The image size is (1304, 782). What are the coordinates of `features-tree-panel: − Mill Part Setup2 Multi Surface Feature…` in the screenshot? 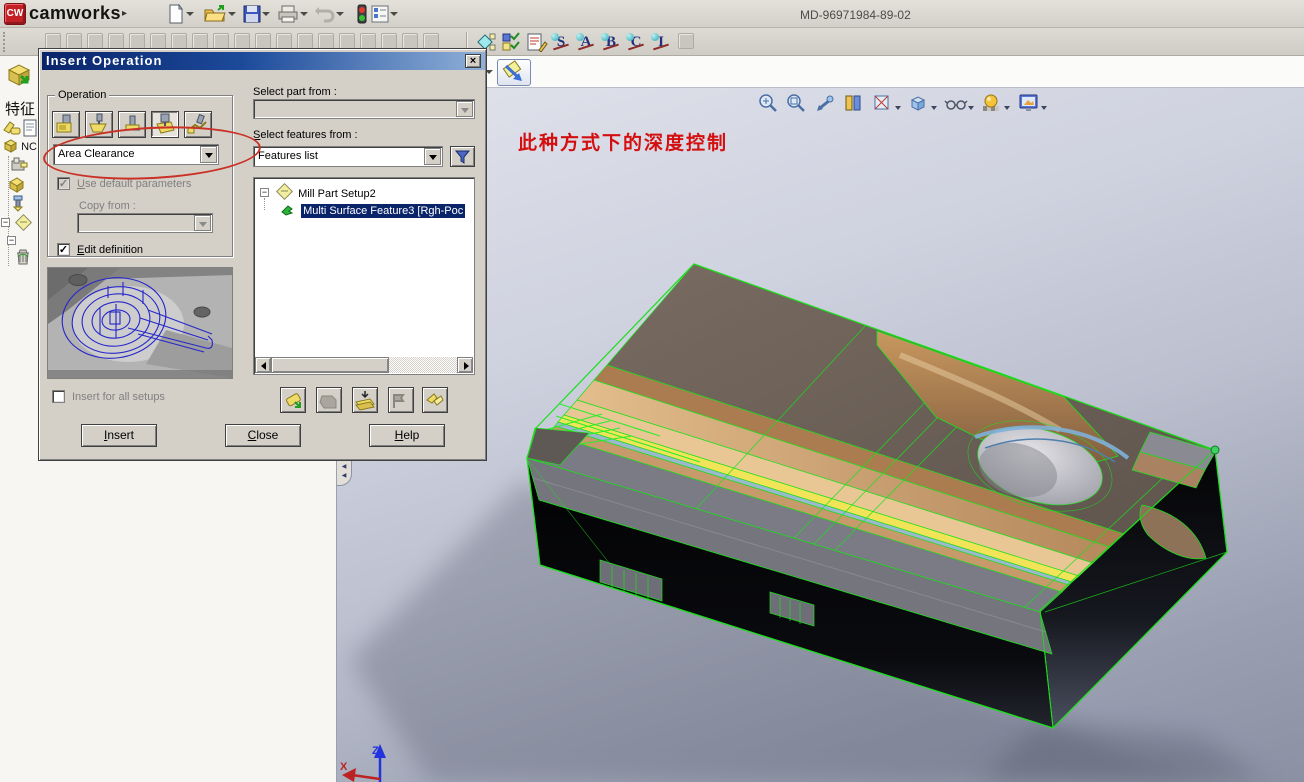 It's located at (364, 276).